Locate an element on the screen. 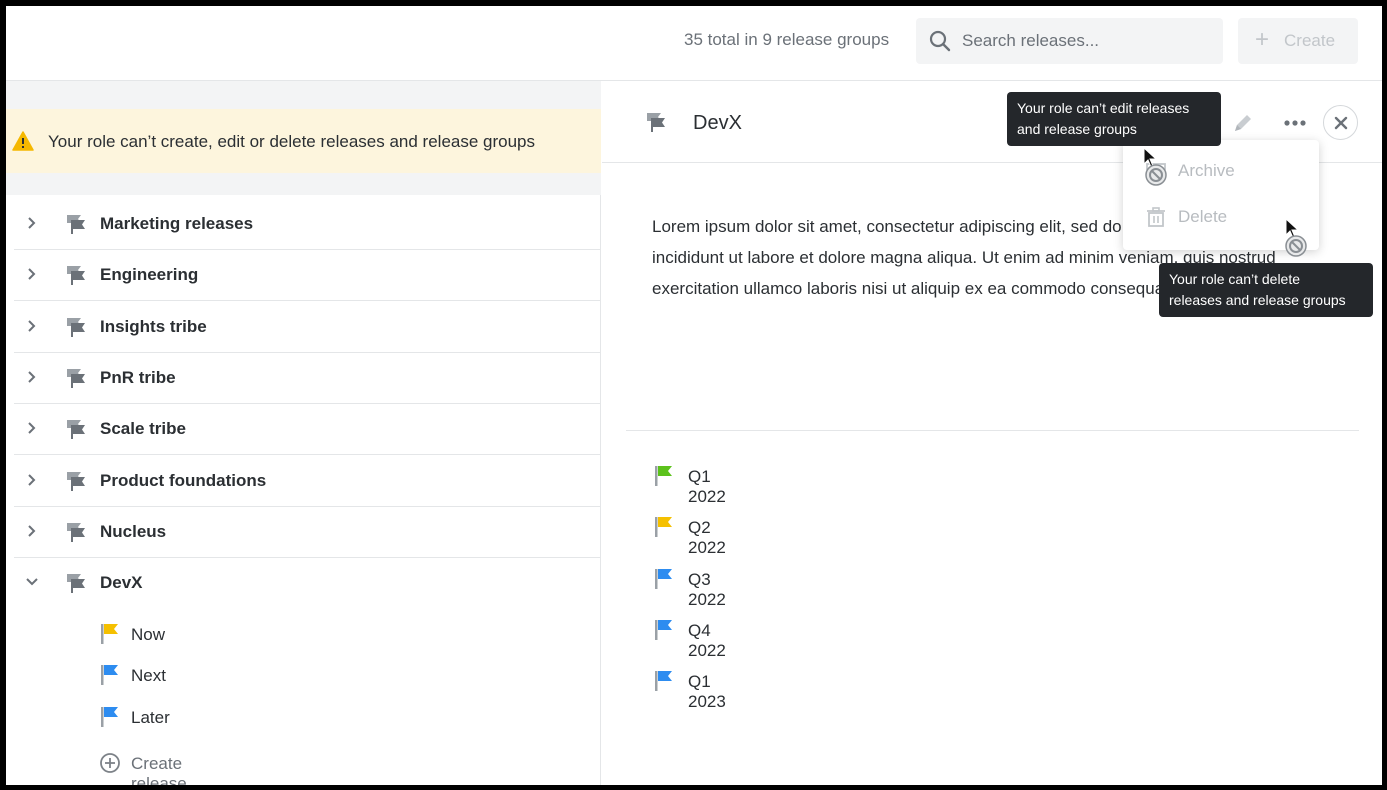 The image size is (1387, 790). create-release-label: Create release is located at coordinates (159, 769).